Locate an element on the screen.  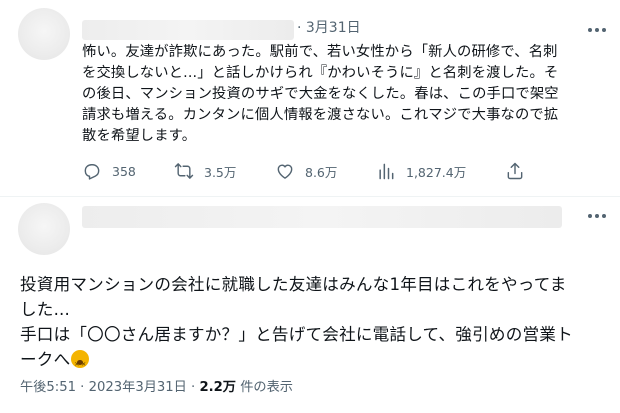
views-button: 1,827.4万 is located at coordinates (421, 171).